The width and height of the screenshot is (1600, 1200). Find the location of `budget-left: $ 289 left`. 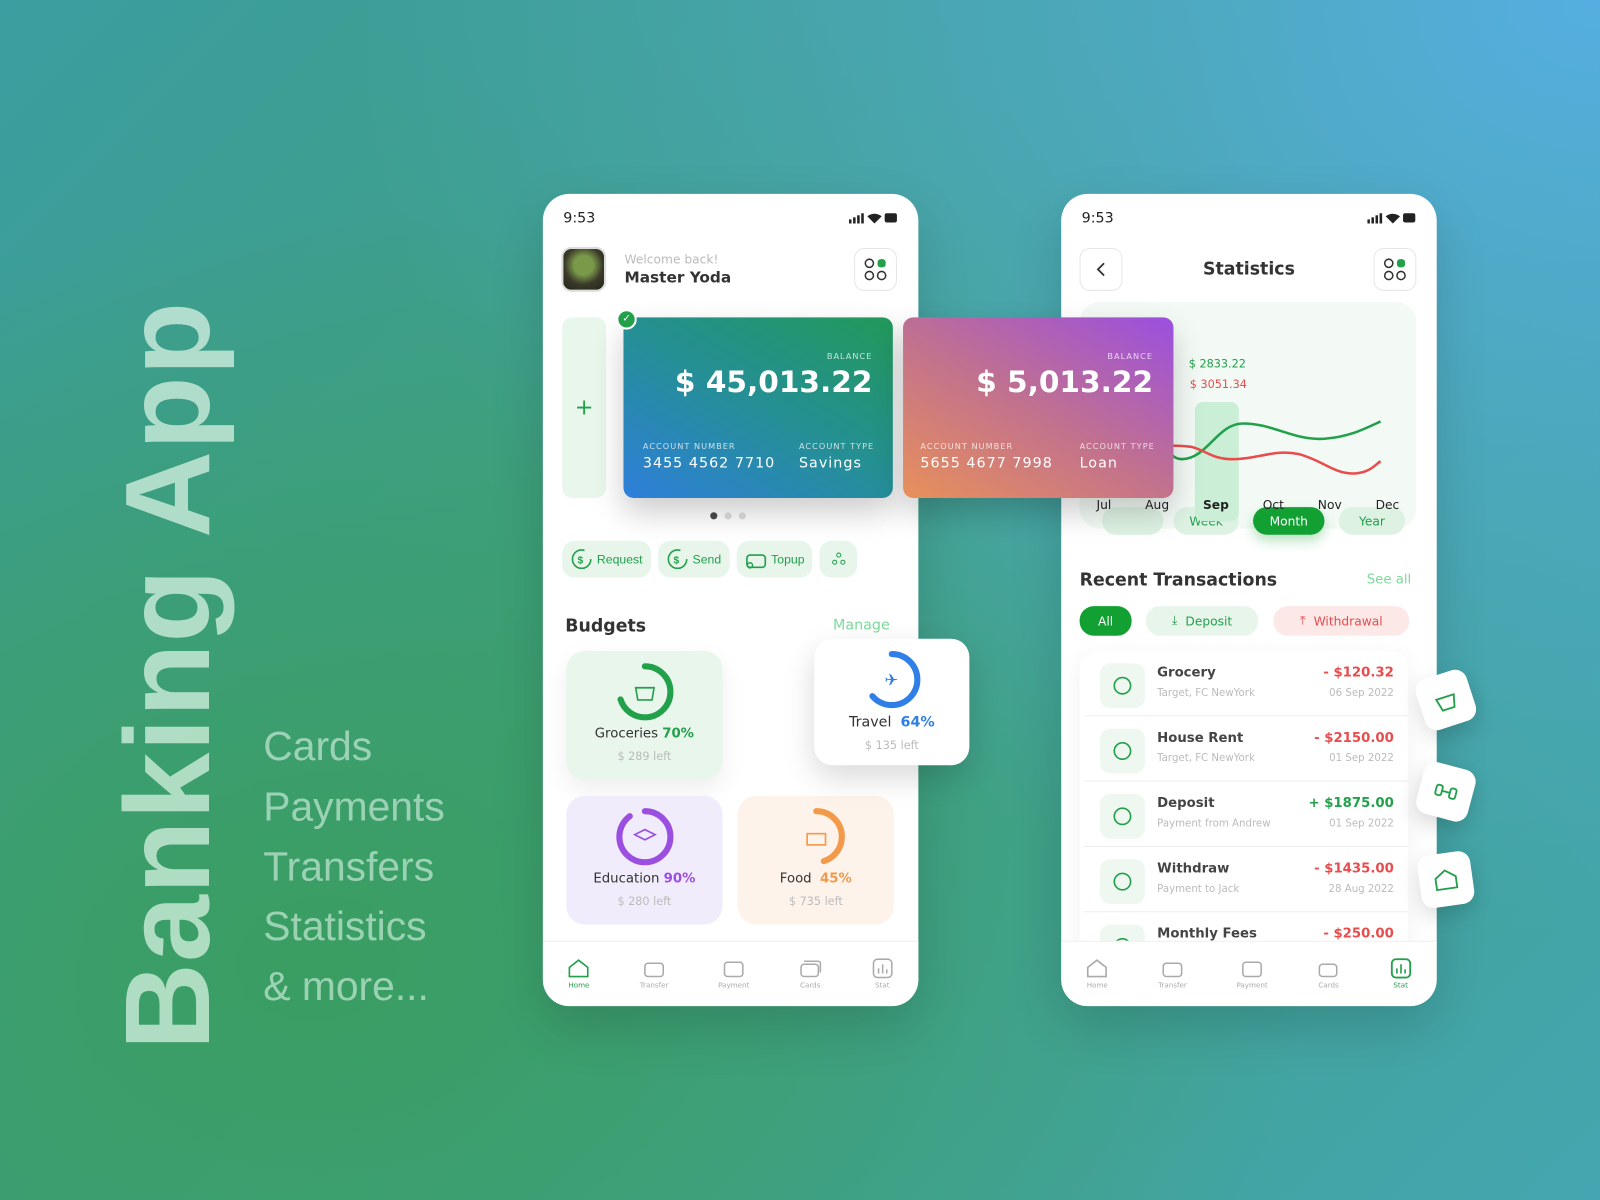

budget-left: $ 289 left is located at coordinates (644, 756).